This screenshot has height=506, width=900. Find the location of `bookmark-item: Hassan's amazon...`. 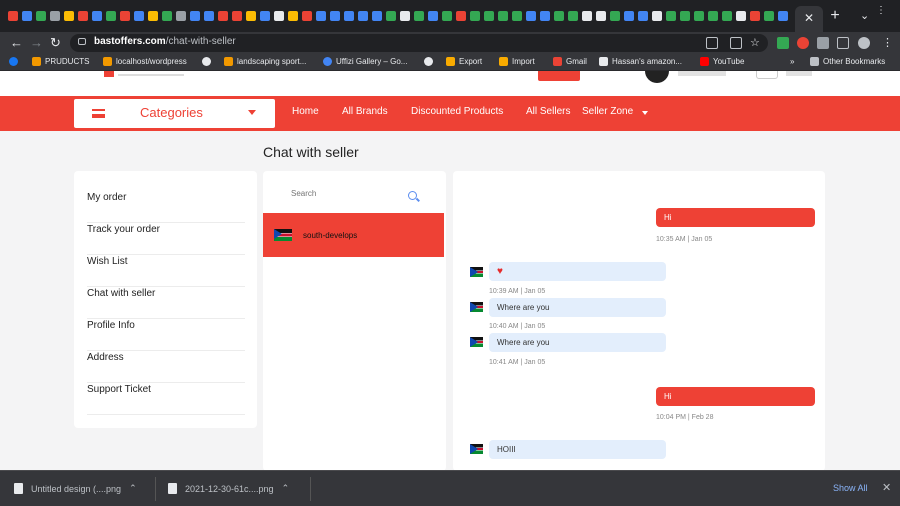

bookmark-item: Hassan's amazon... is located at coordinates (640, 61).